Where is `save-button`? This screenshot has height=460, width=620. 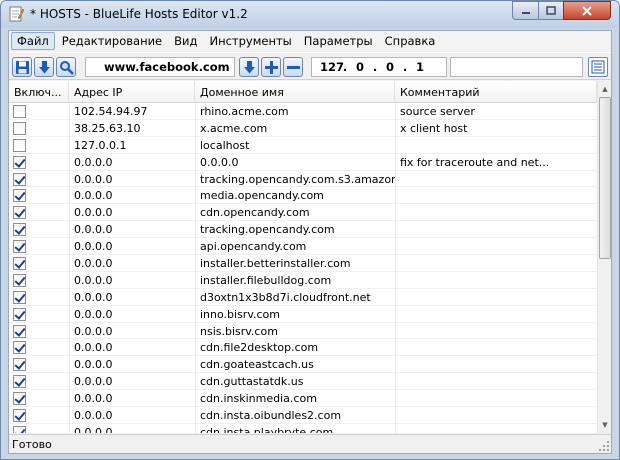 save-button is located at coordinates (22, 67).